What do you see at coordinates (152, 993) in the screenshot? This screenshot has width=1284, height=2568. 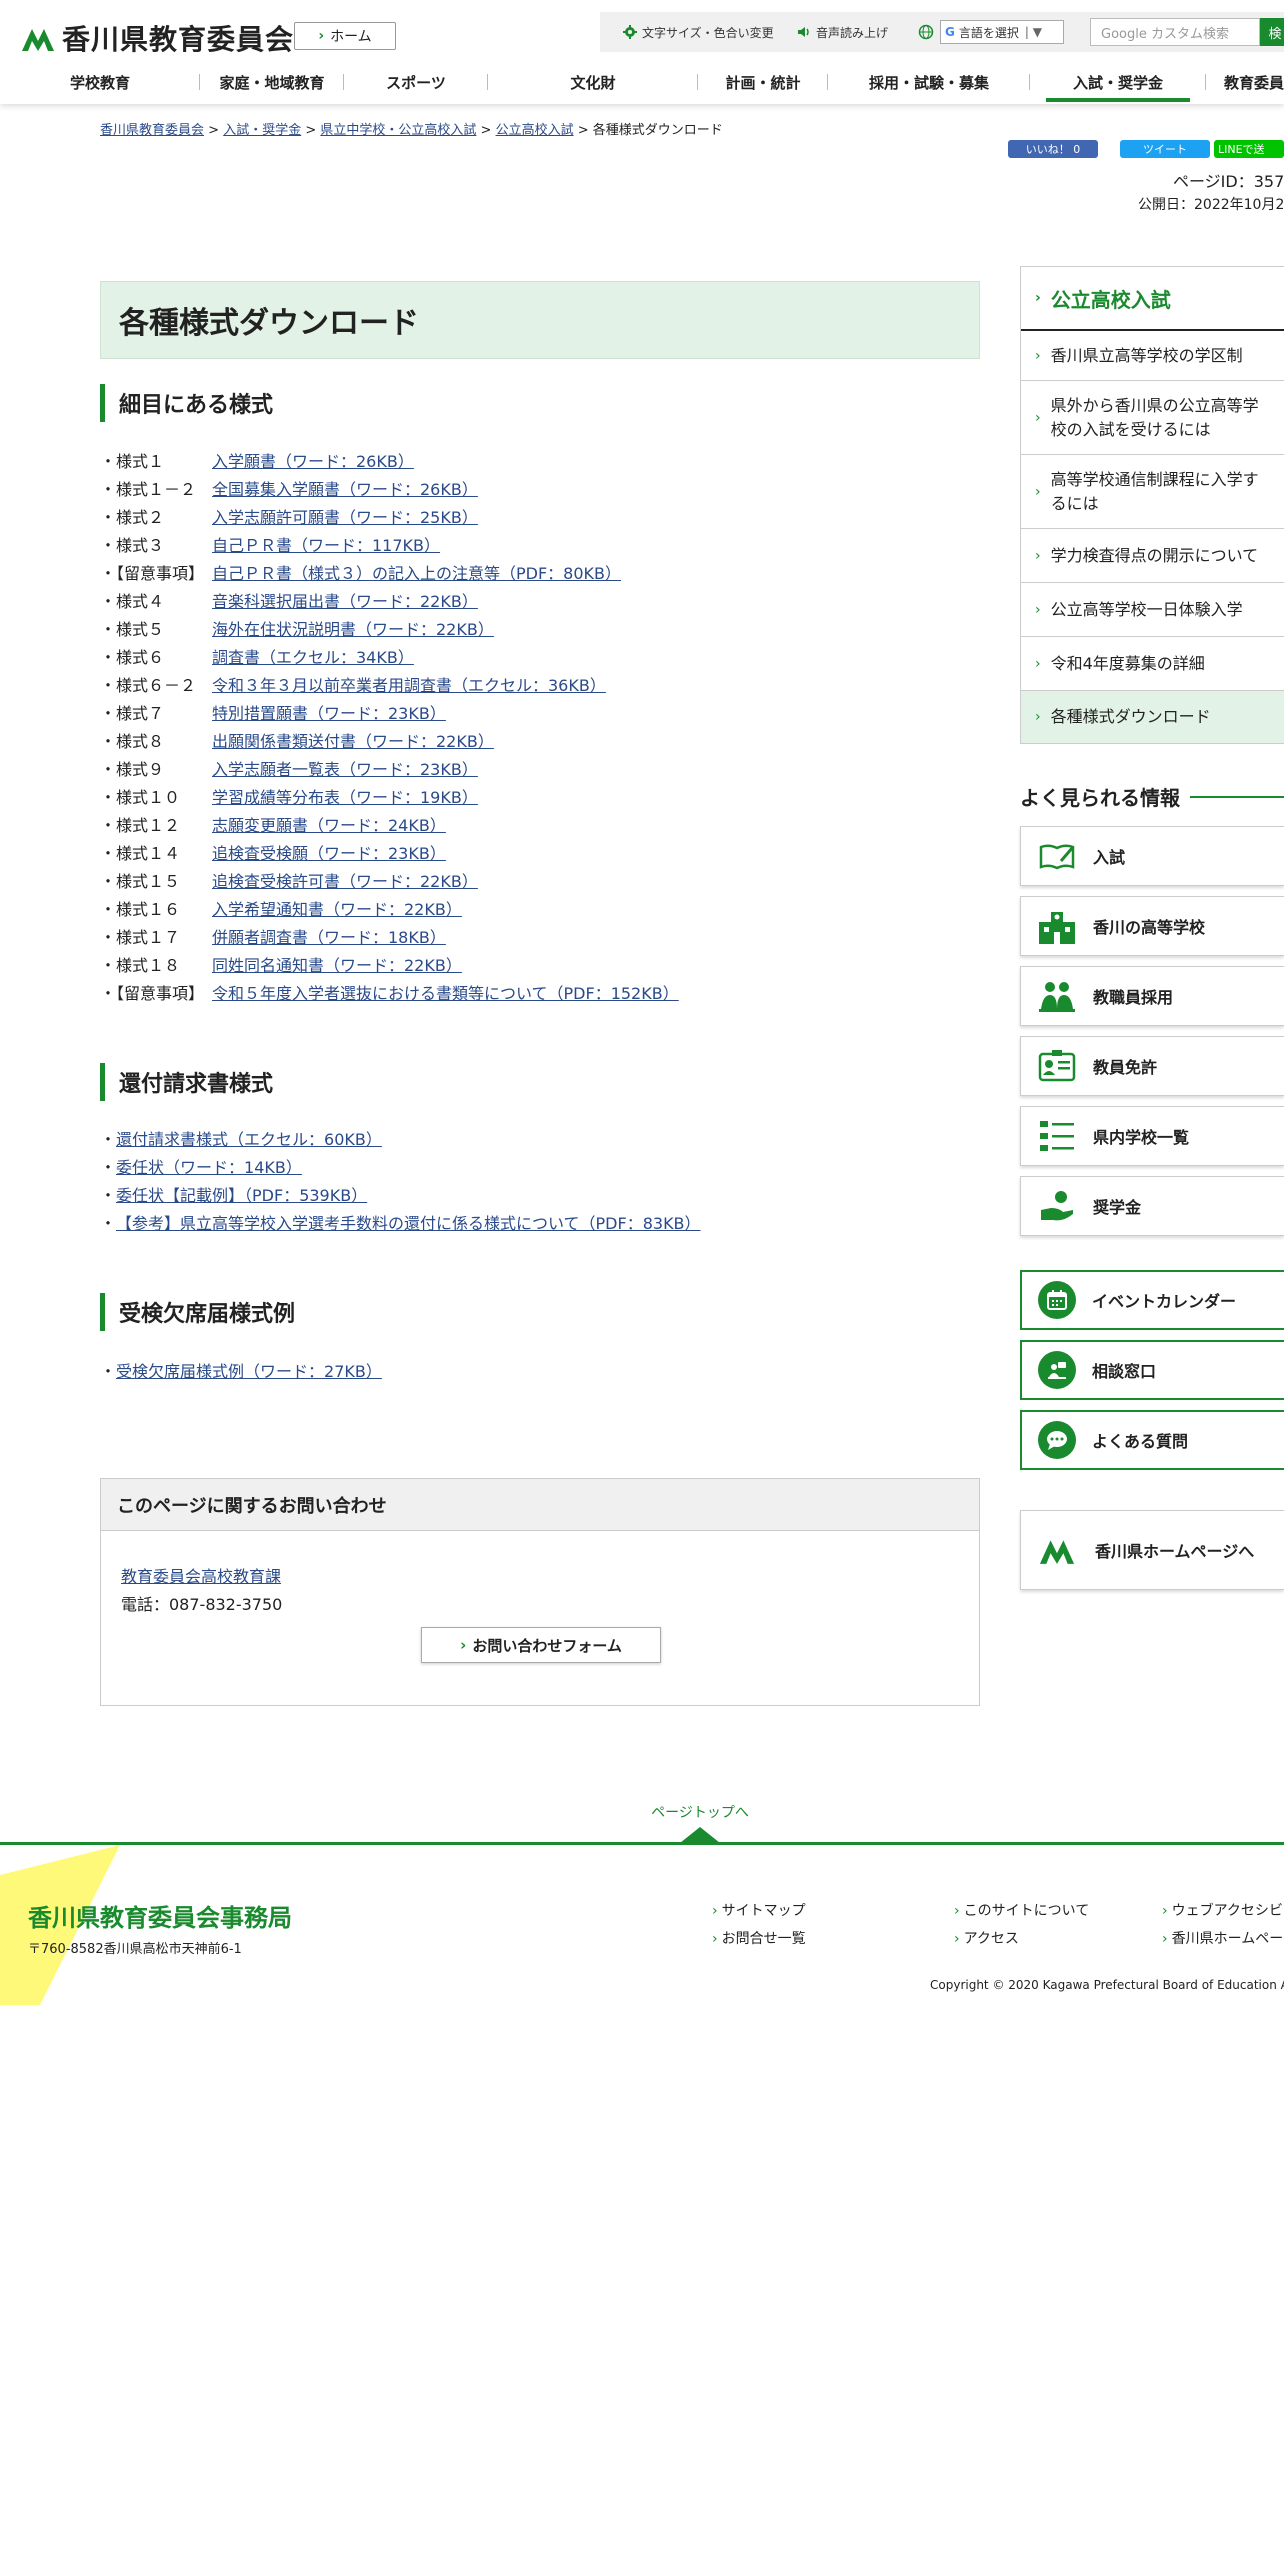 I see `form-label: ・【留意事項】` at bounding box center [152, 993].